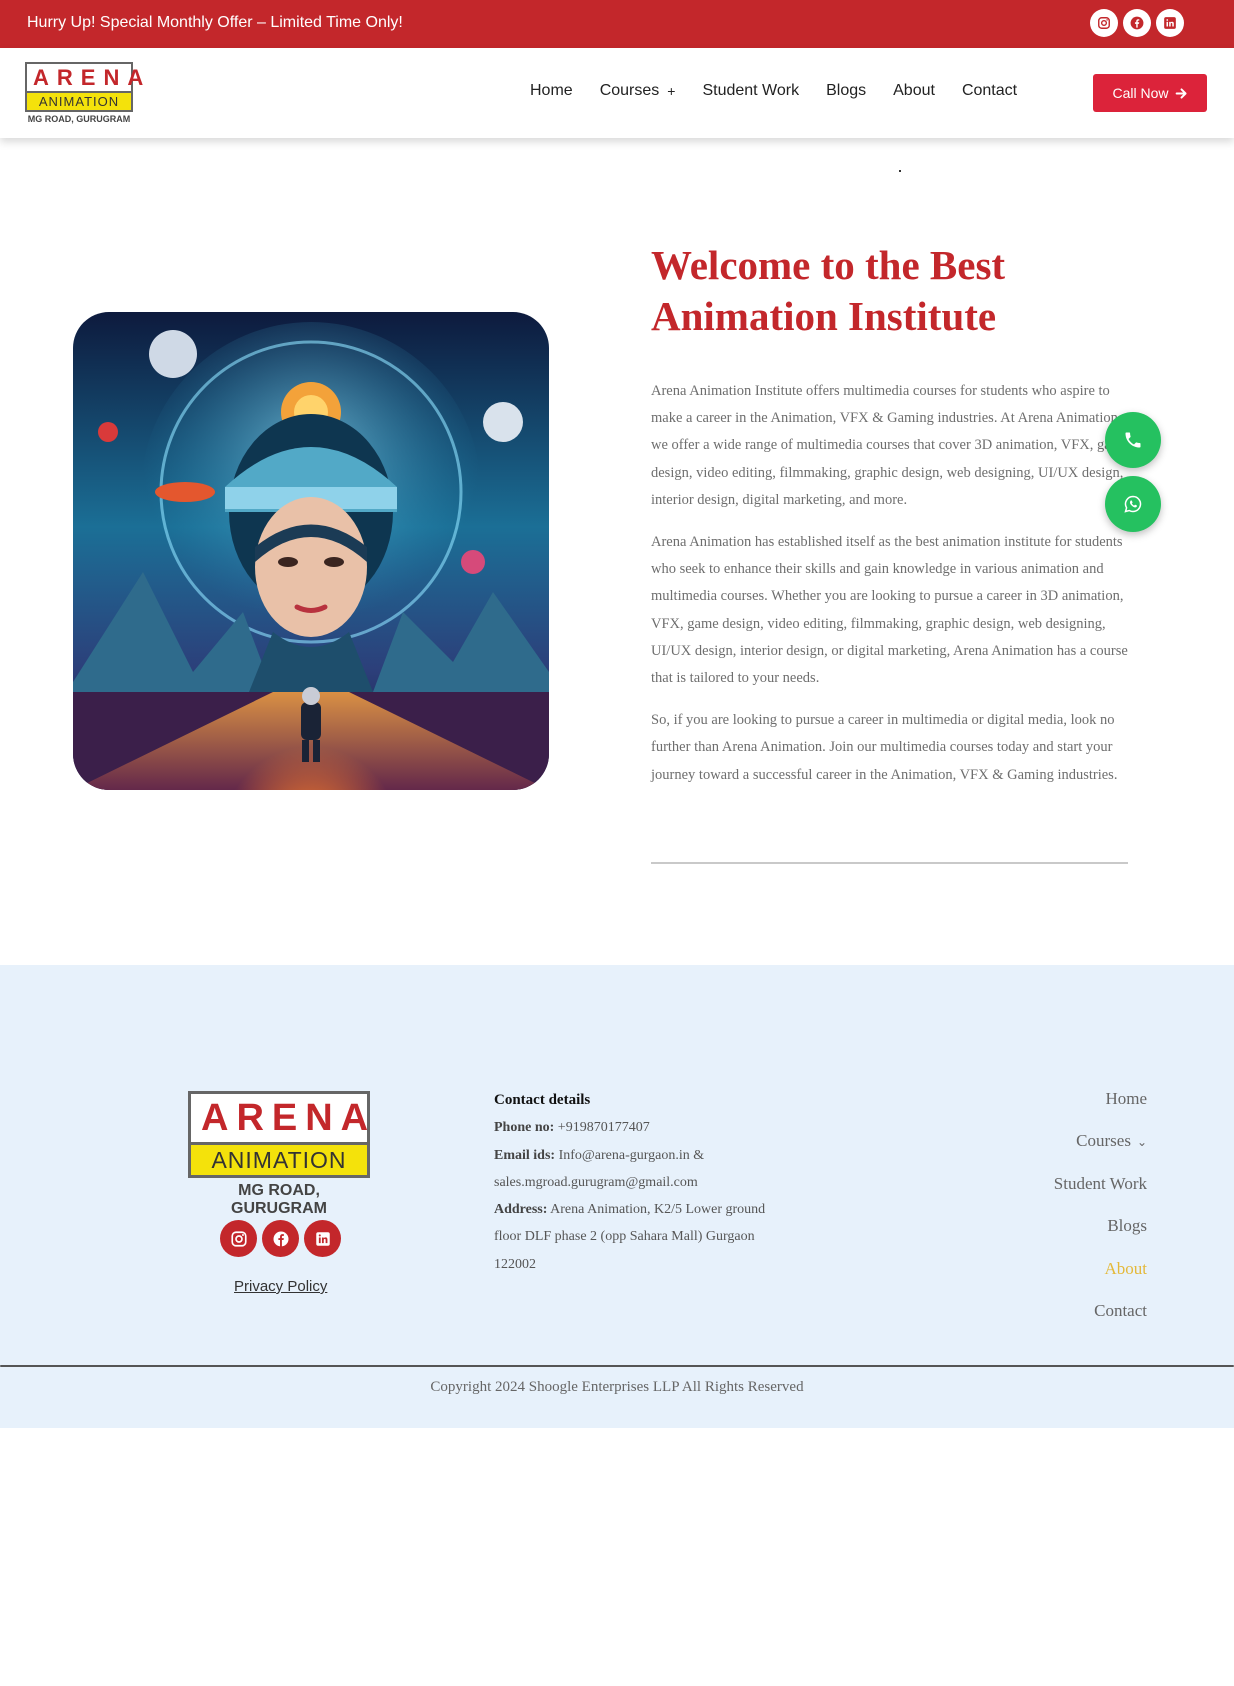 The width and height of the screenshot is (1234, 1686). I want to click on nav-courses-label: Courses, so click(629, 90).